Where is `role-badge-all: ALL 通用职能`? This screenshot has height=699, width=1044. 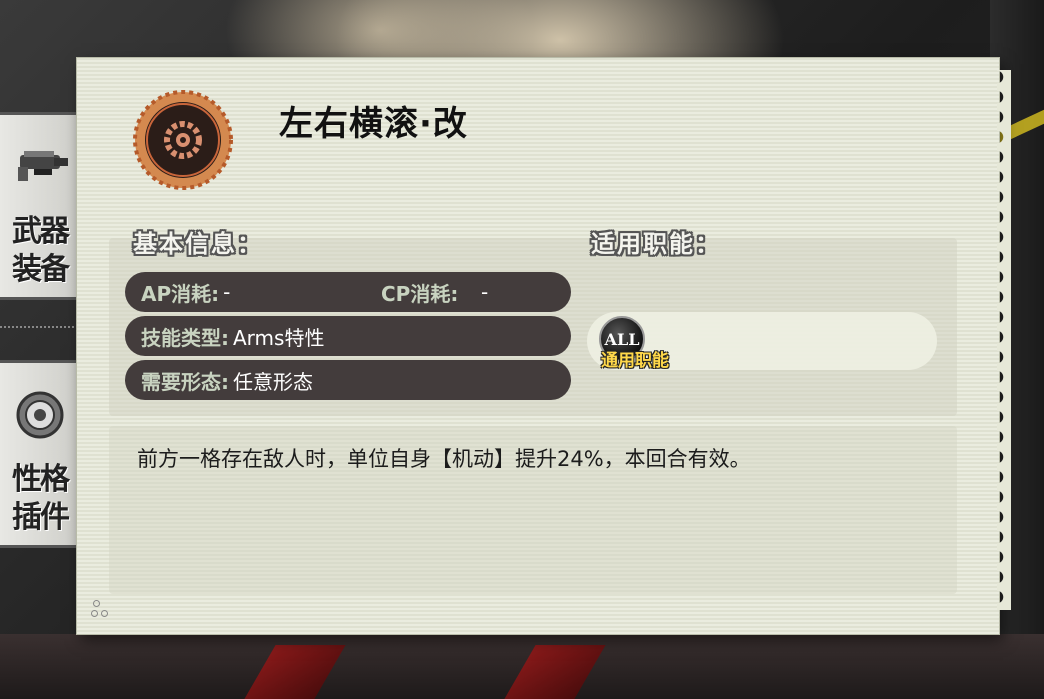
role-badge-all: ALL 通用职能 is located at coordinates (644, 346).